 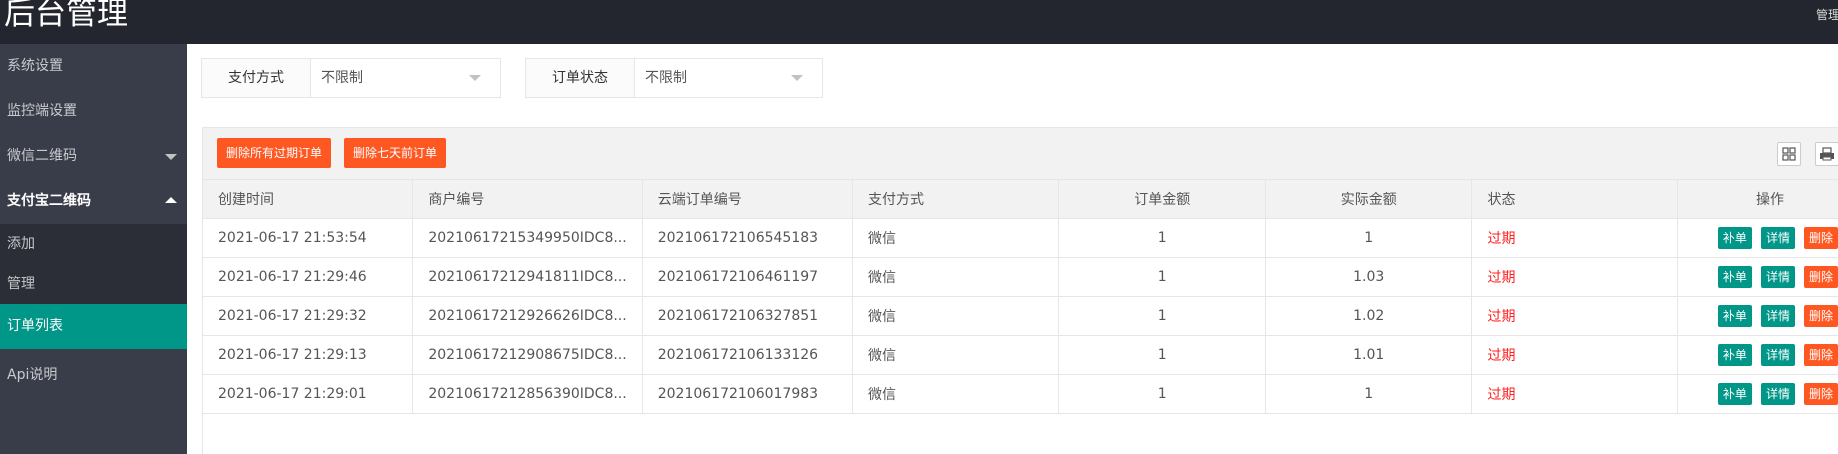 I want to click on sidebar: 系统设置 监控端设置 微信二维码 支付宝二维码 添加 管理 订单列表 Api说明, so click(x=93, y=249).